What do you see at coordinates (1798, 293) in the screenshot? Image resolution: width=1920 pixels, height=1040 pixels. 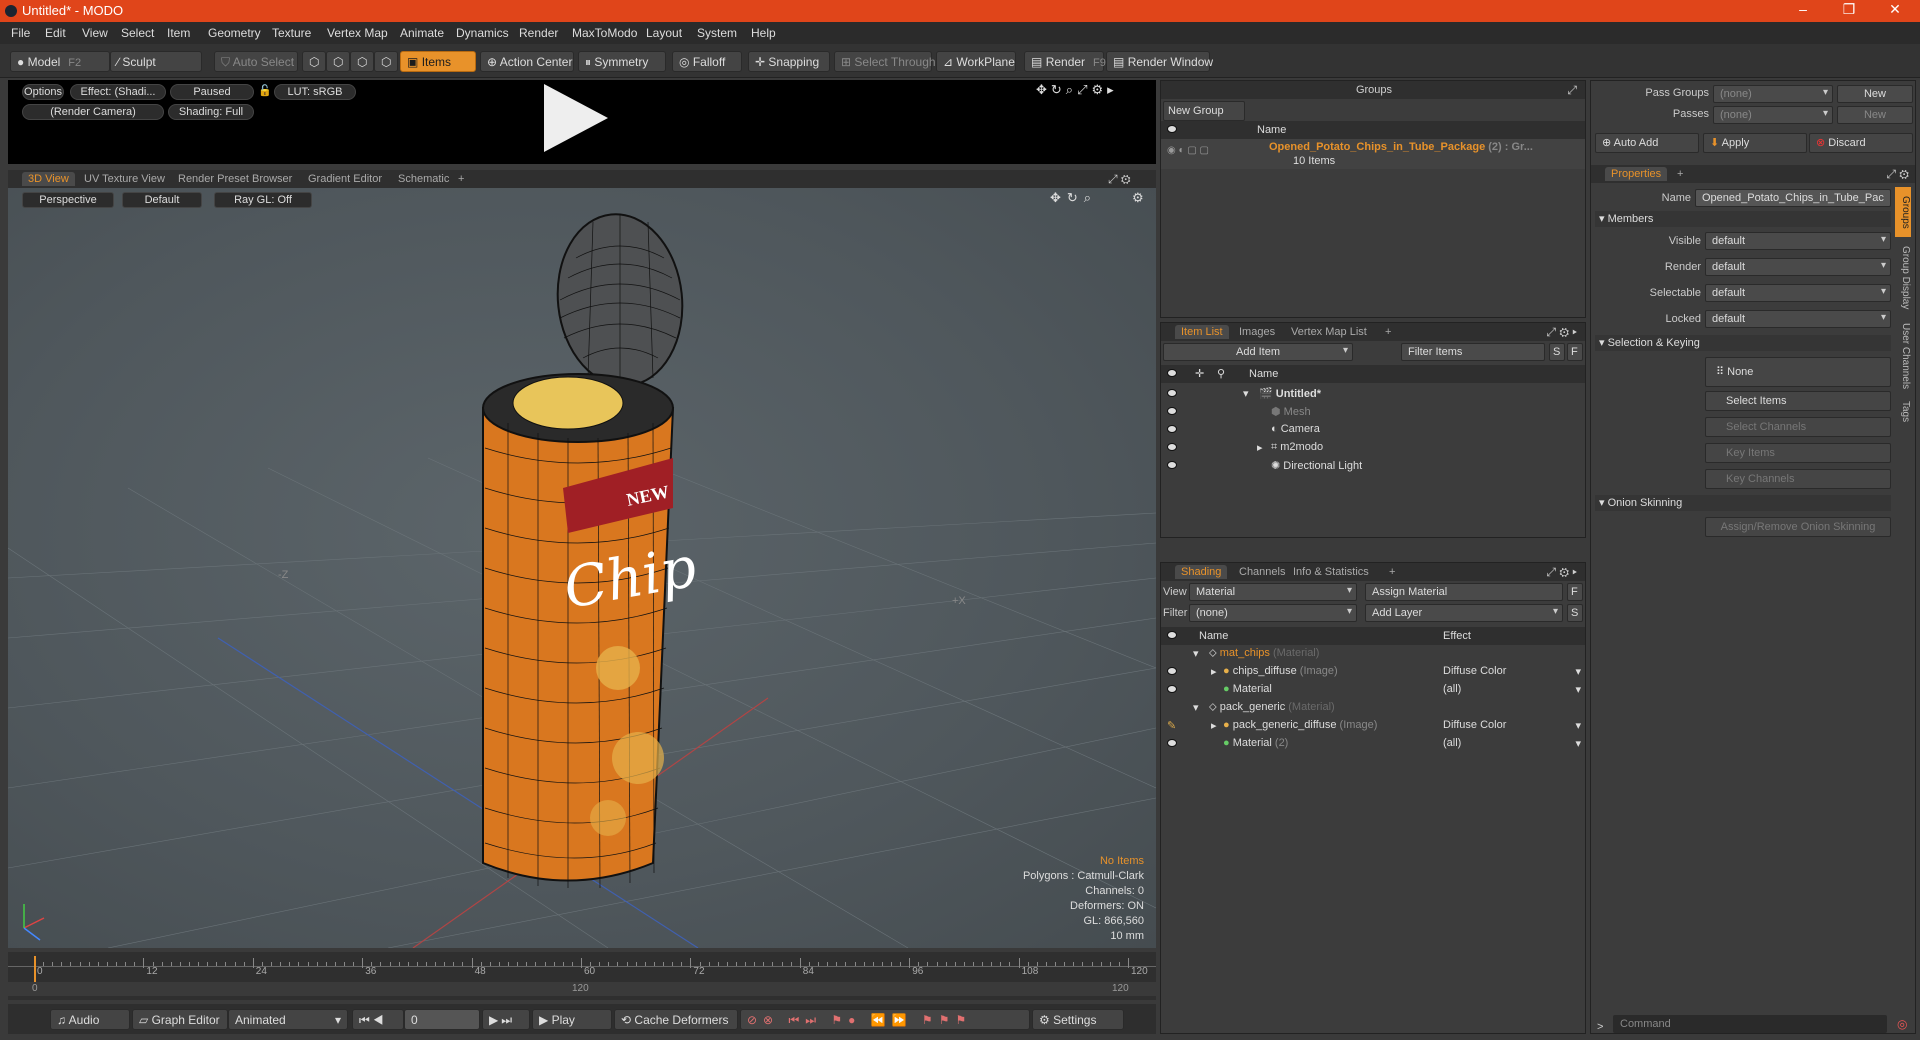 I see `selectable-dropdown: default ▾` at bounding box center [1798, 293].